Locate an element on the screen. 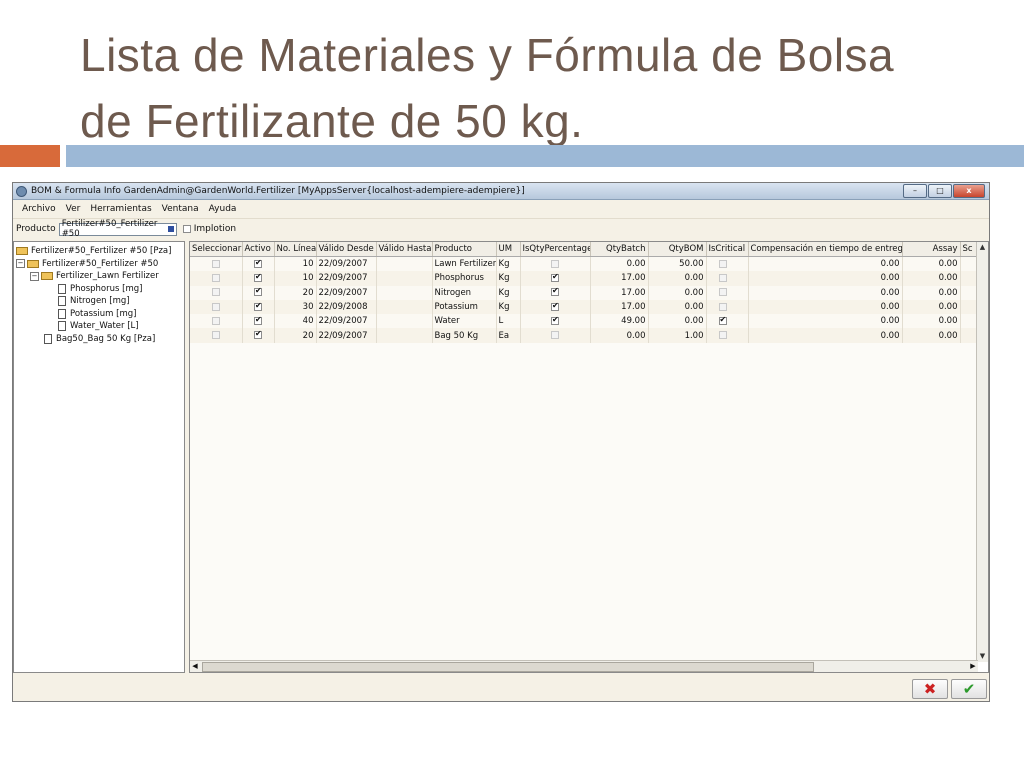 The height and width of the screenshot is (768, 1024). scroll-up-arrow-icon: ▲ is located at coordinates (982, 247).